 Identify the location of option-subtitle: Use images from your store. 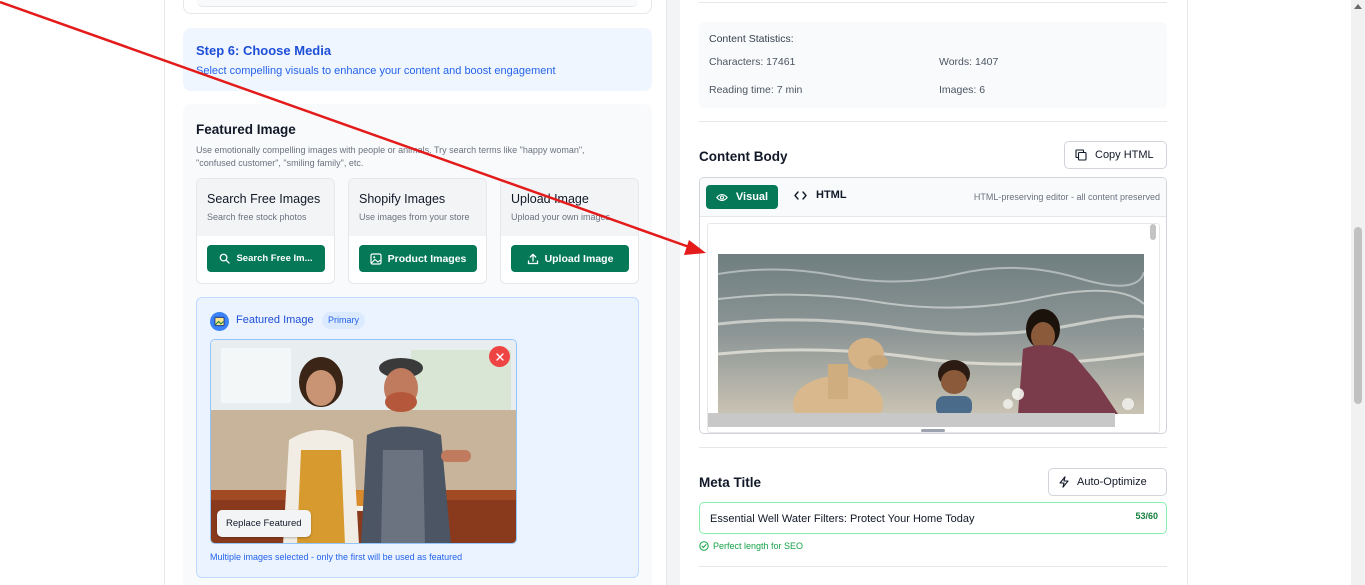
(414, 217).